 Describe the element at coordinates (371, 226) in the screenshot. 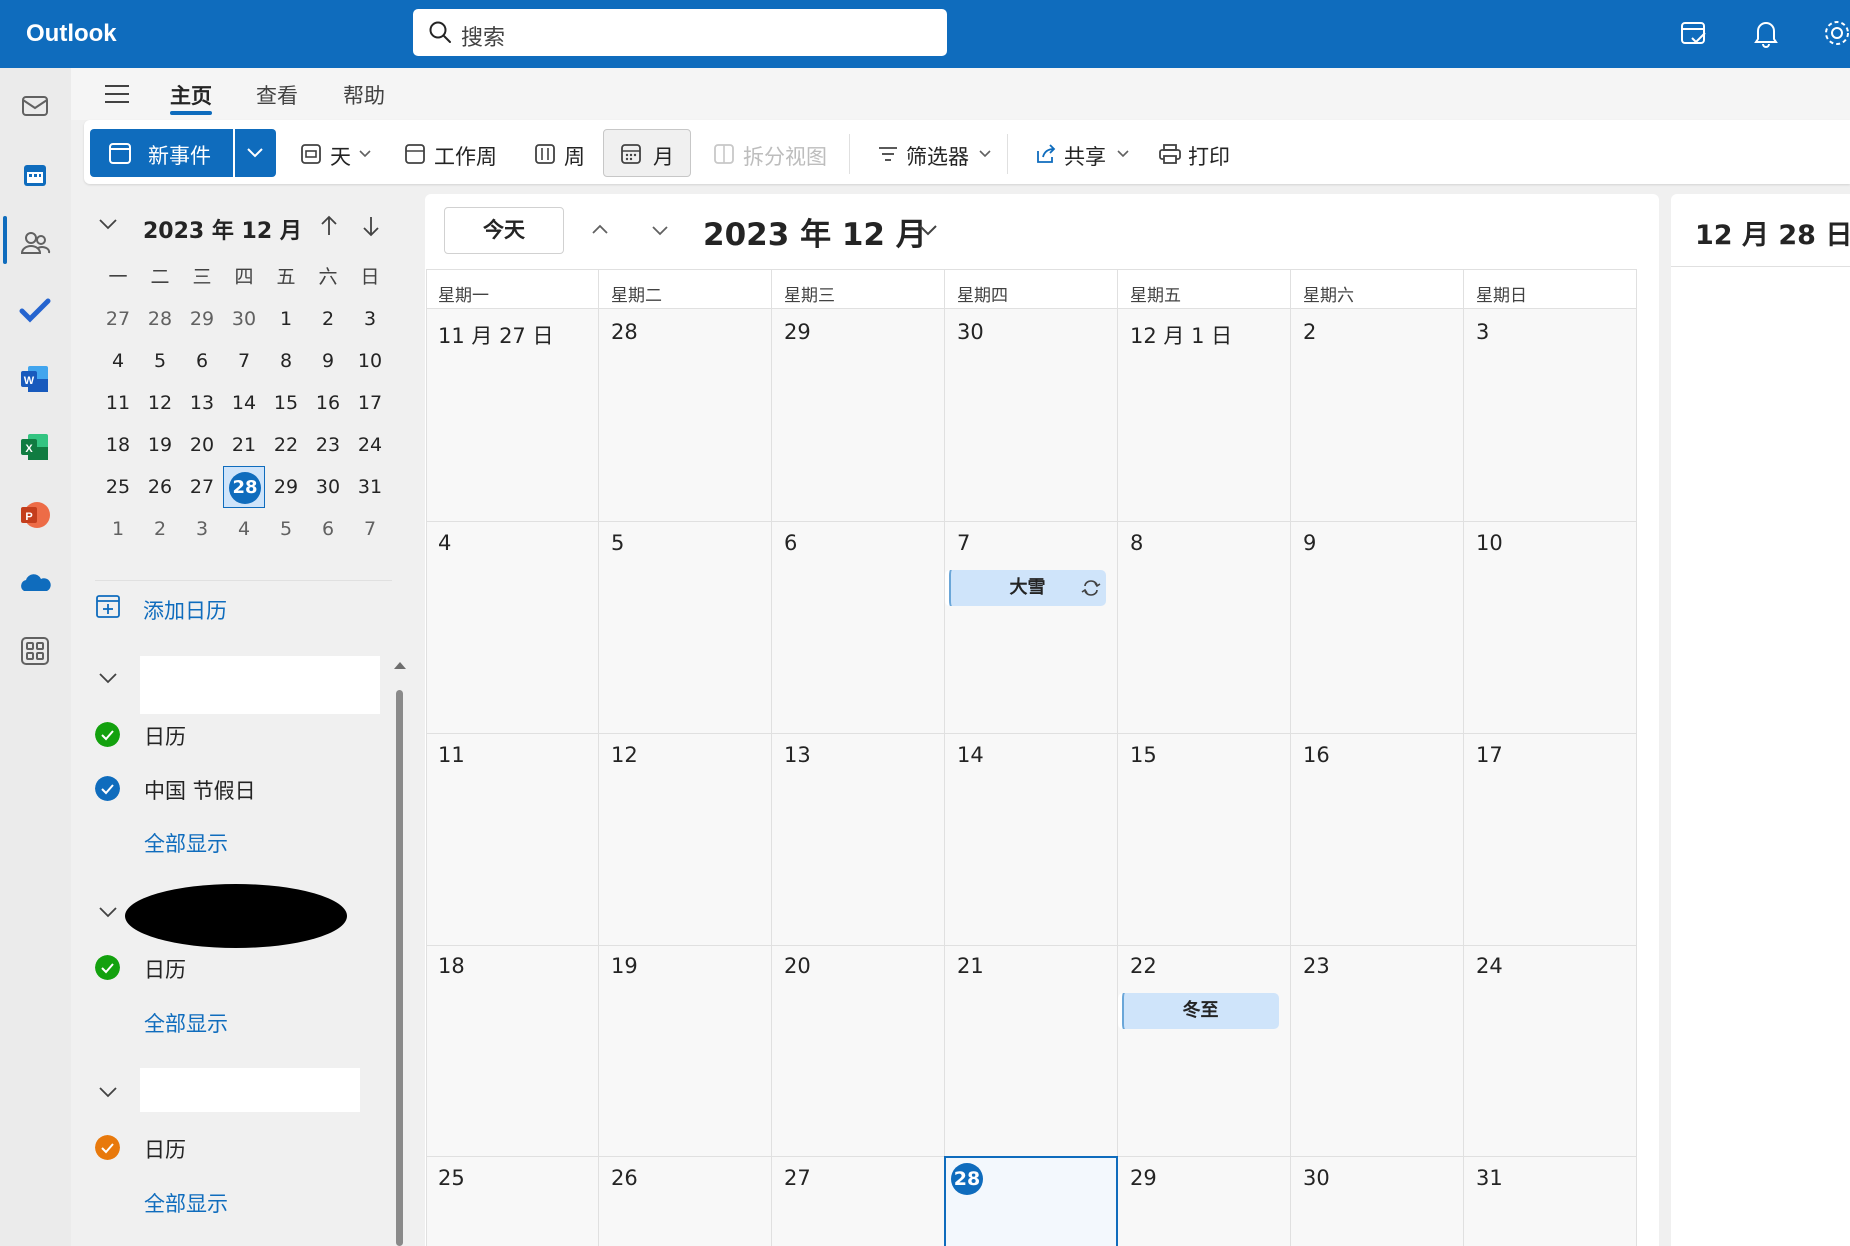

I see `arrow-down-icon` at that location.